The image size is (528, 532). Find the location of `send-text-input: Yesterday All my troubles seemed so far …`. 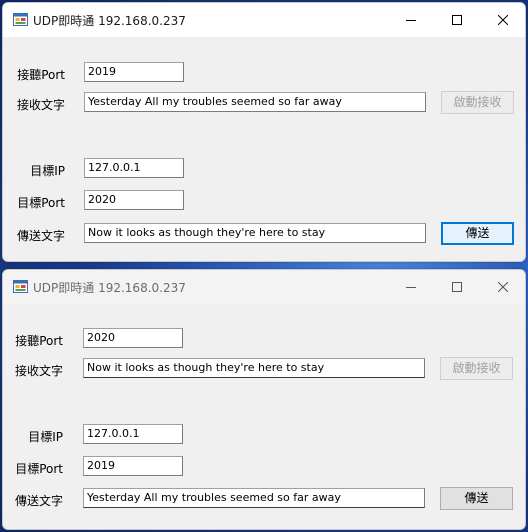

send-text-input: Yesterday All my troubles seemed so far … is located at coordinates (254, 498).